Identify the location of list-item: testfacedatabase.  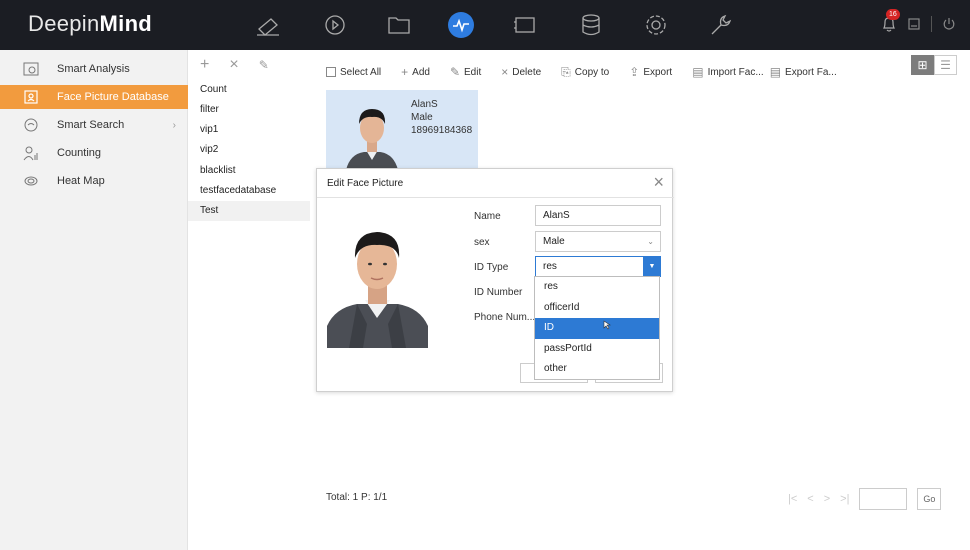
(249, 191).